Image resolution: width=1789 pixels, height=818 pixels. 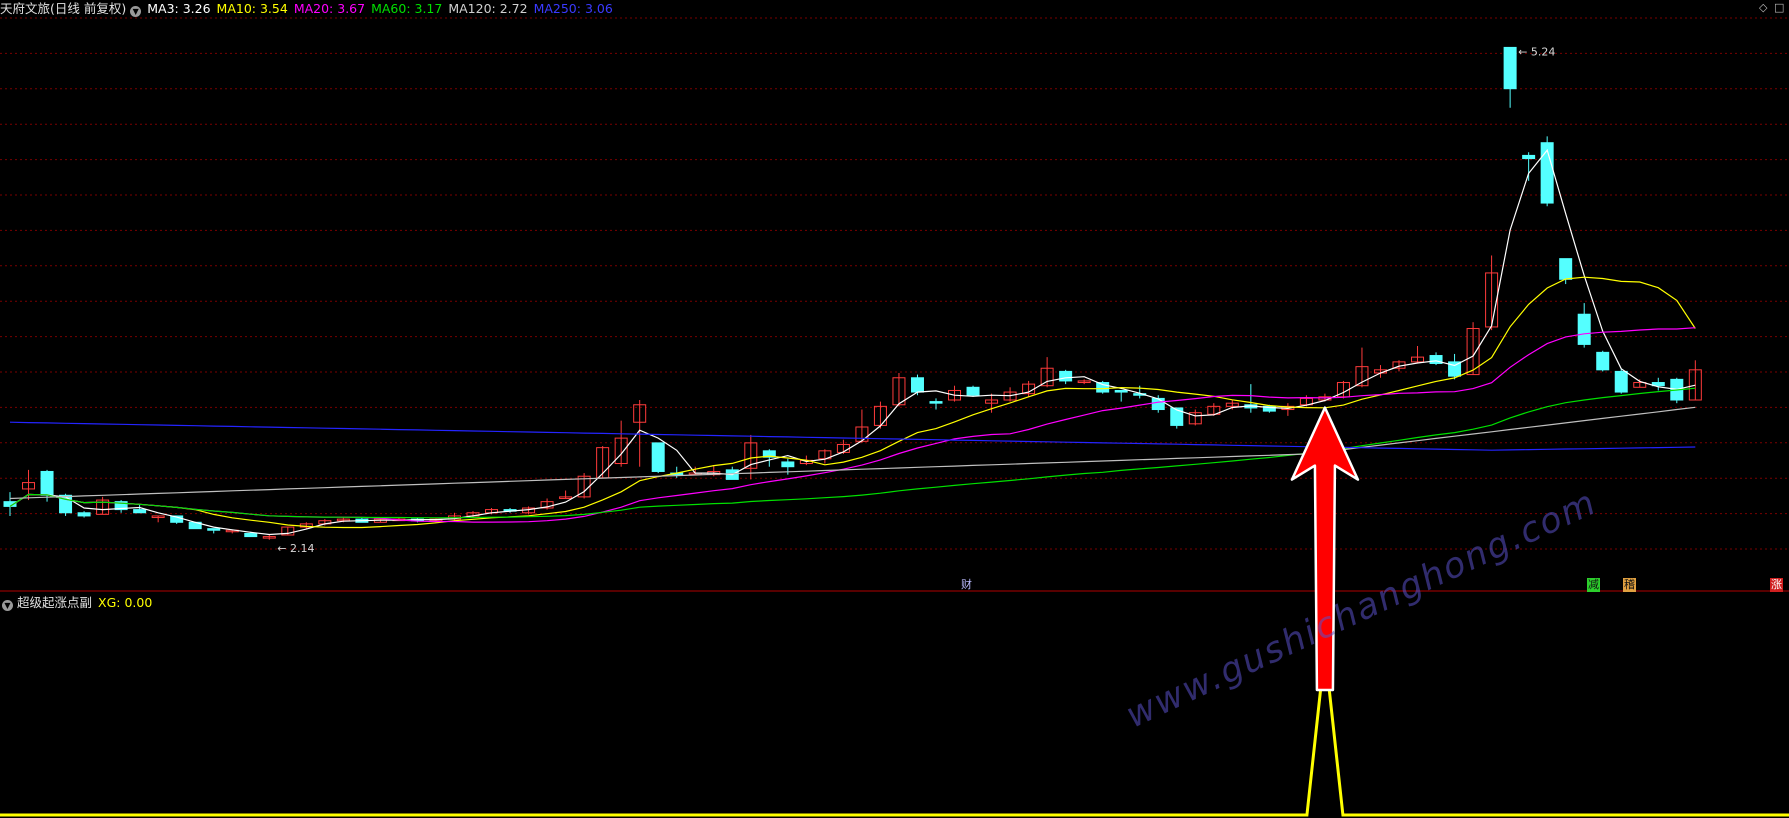 I want to click on diamond-icon: ◇, so click(x=1763, y=7).